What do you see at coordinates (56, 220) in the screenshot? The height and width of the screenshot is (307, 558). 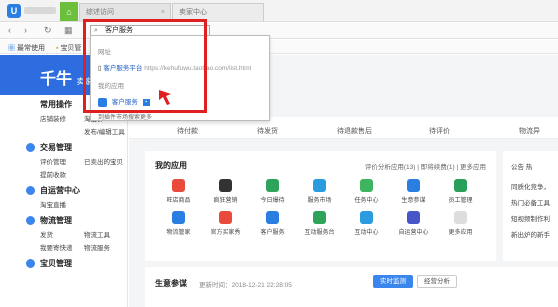 I see `sidebar-group-title: 物流管理` at bounding box center [56, 220].